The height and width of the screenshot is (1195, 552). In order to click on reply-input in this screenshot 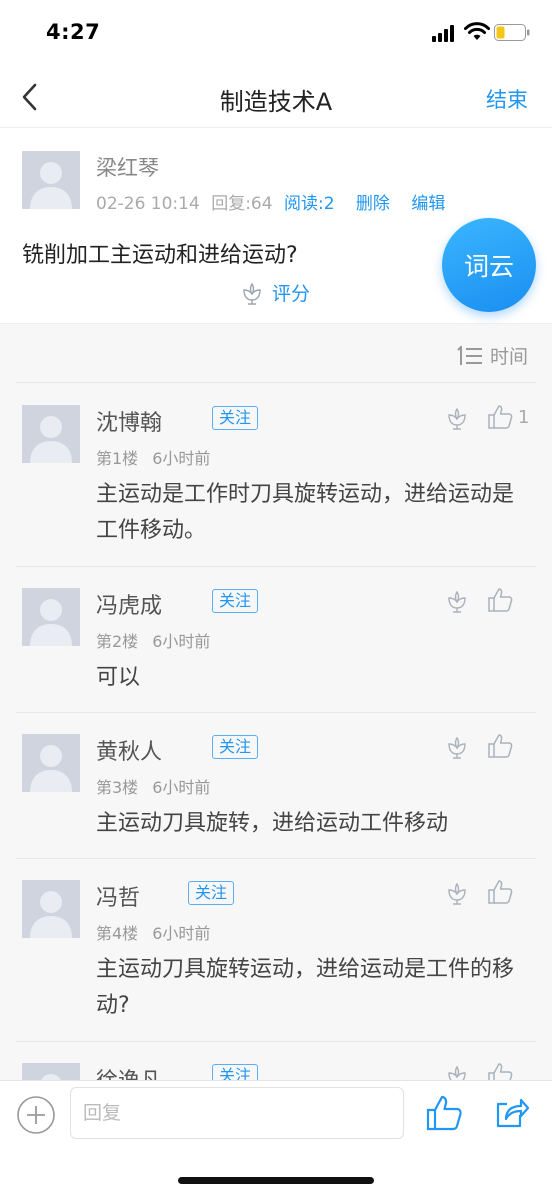, I will do `click(237, 1113)`.